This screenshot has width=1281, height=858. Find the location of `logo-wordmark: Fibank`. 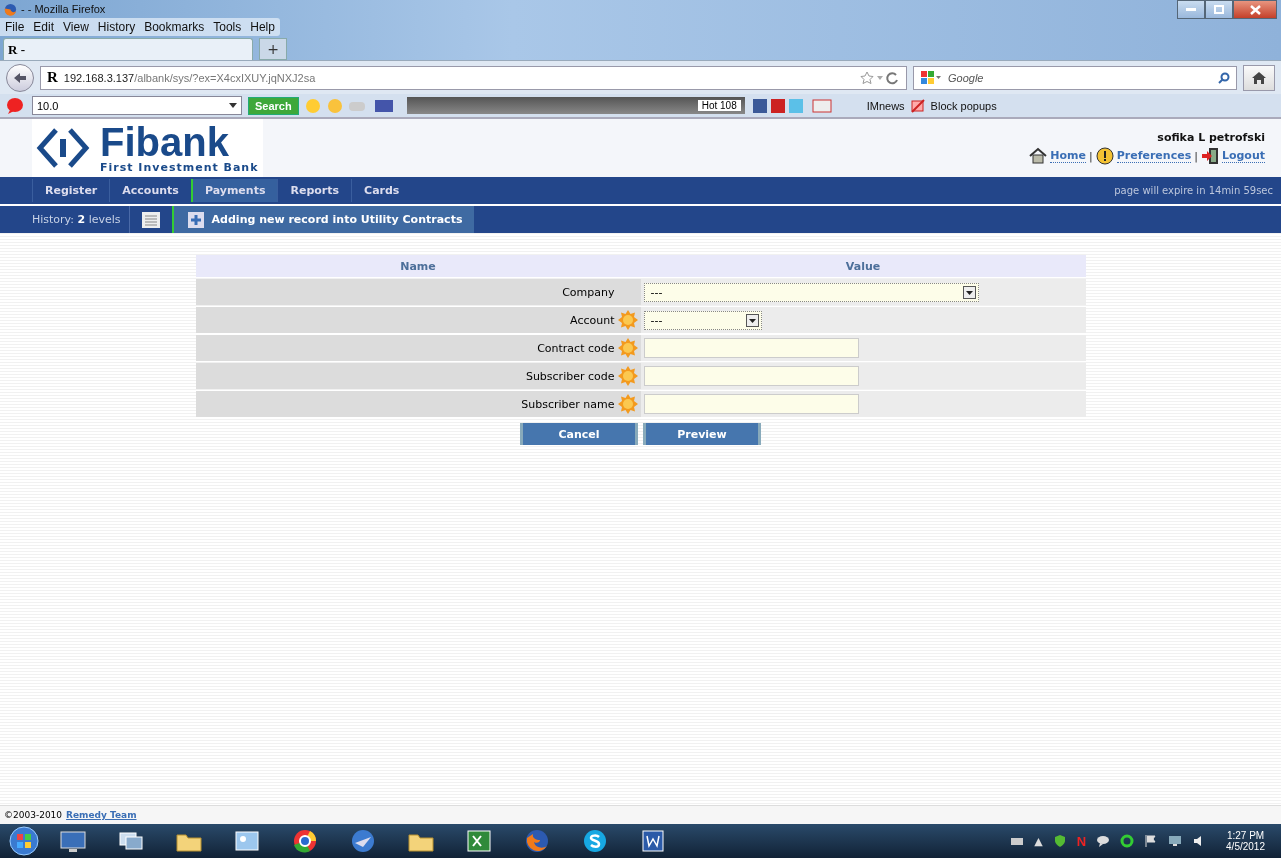

logo-wordmark: Fibank is located at coordinates (164, 141).